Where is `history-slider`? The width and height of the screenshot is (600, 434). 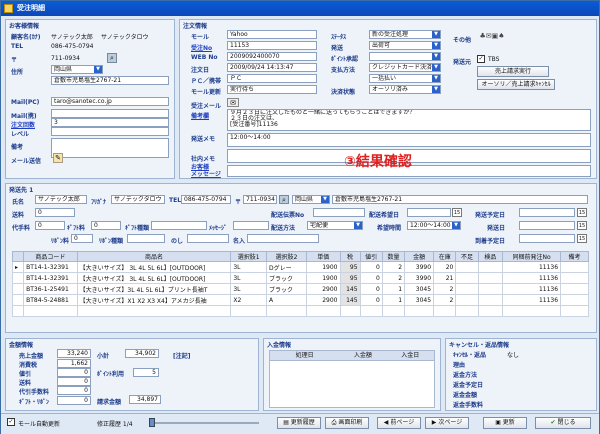
history-slider is located at coordinates (204, 422).